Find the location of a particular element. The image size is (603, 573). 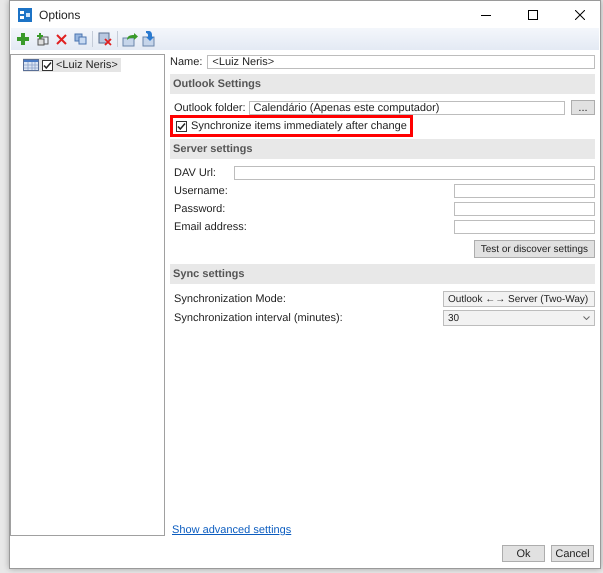

checkbox-label: Synchronize items immediately after change is located at coordinates (299, 126).